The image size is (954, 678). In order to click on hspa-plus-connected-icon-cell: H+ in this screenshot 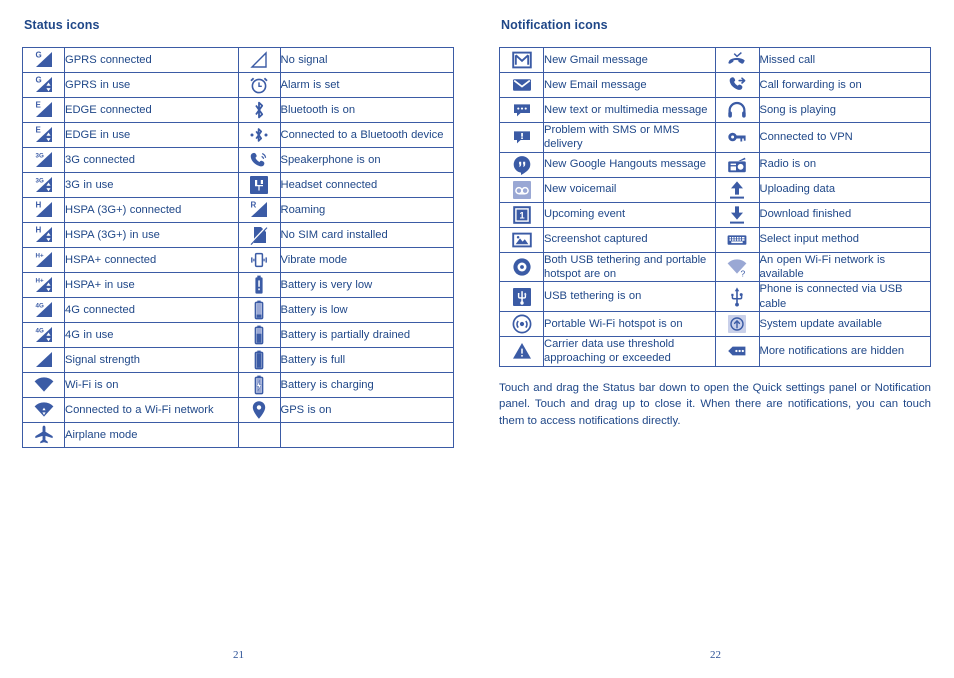, I will do `click(43, 260)`.